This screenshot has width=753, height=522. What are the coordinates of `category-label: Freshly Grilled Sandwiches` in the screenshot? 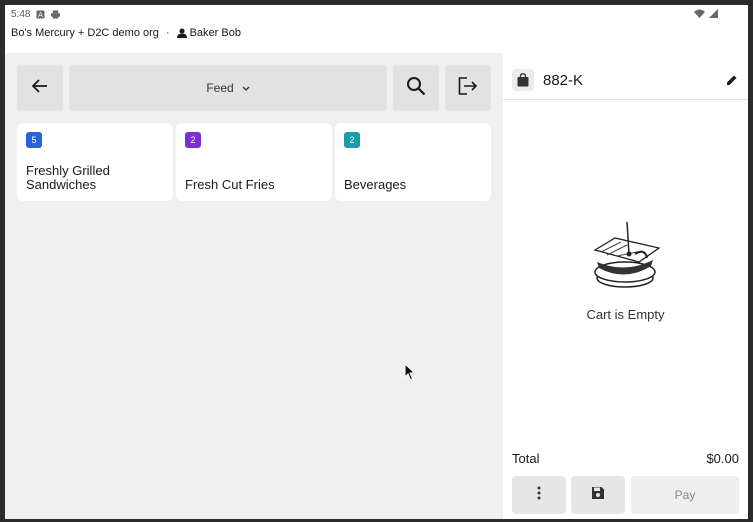 It's located at (68, 177).